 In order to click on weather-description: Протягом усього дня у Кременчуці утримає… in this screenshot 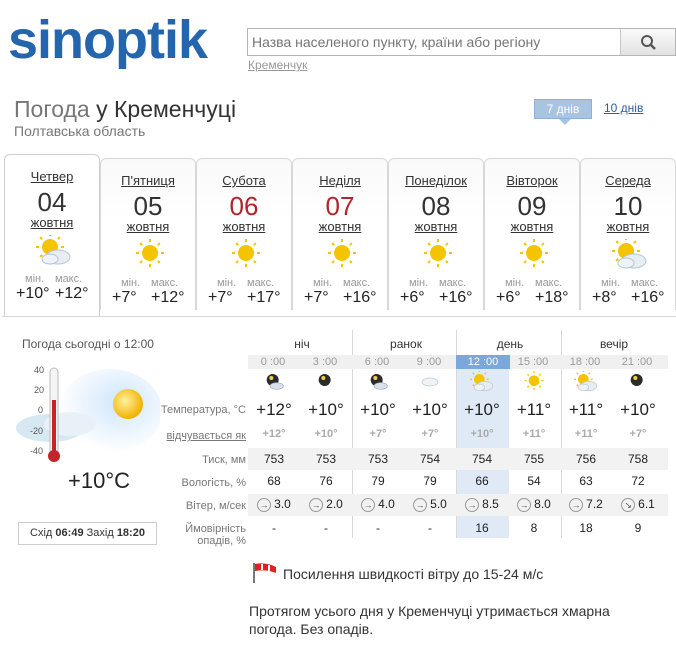, I will do `click(429, 620)`.